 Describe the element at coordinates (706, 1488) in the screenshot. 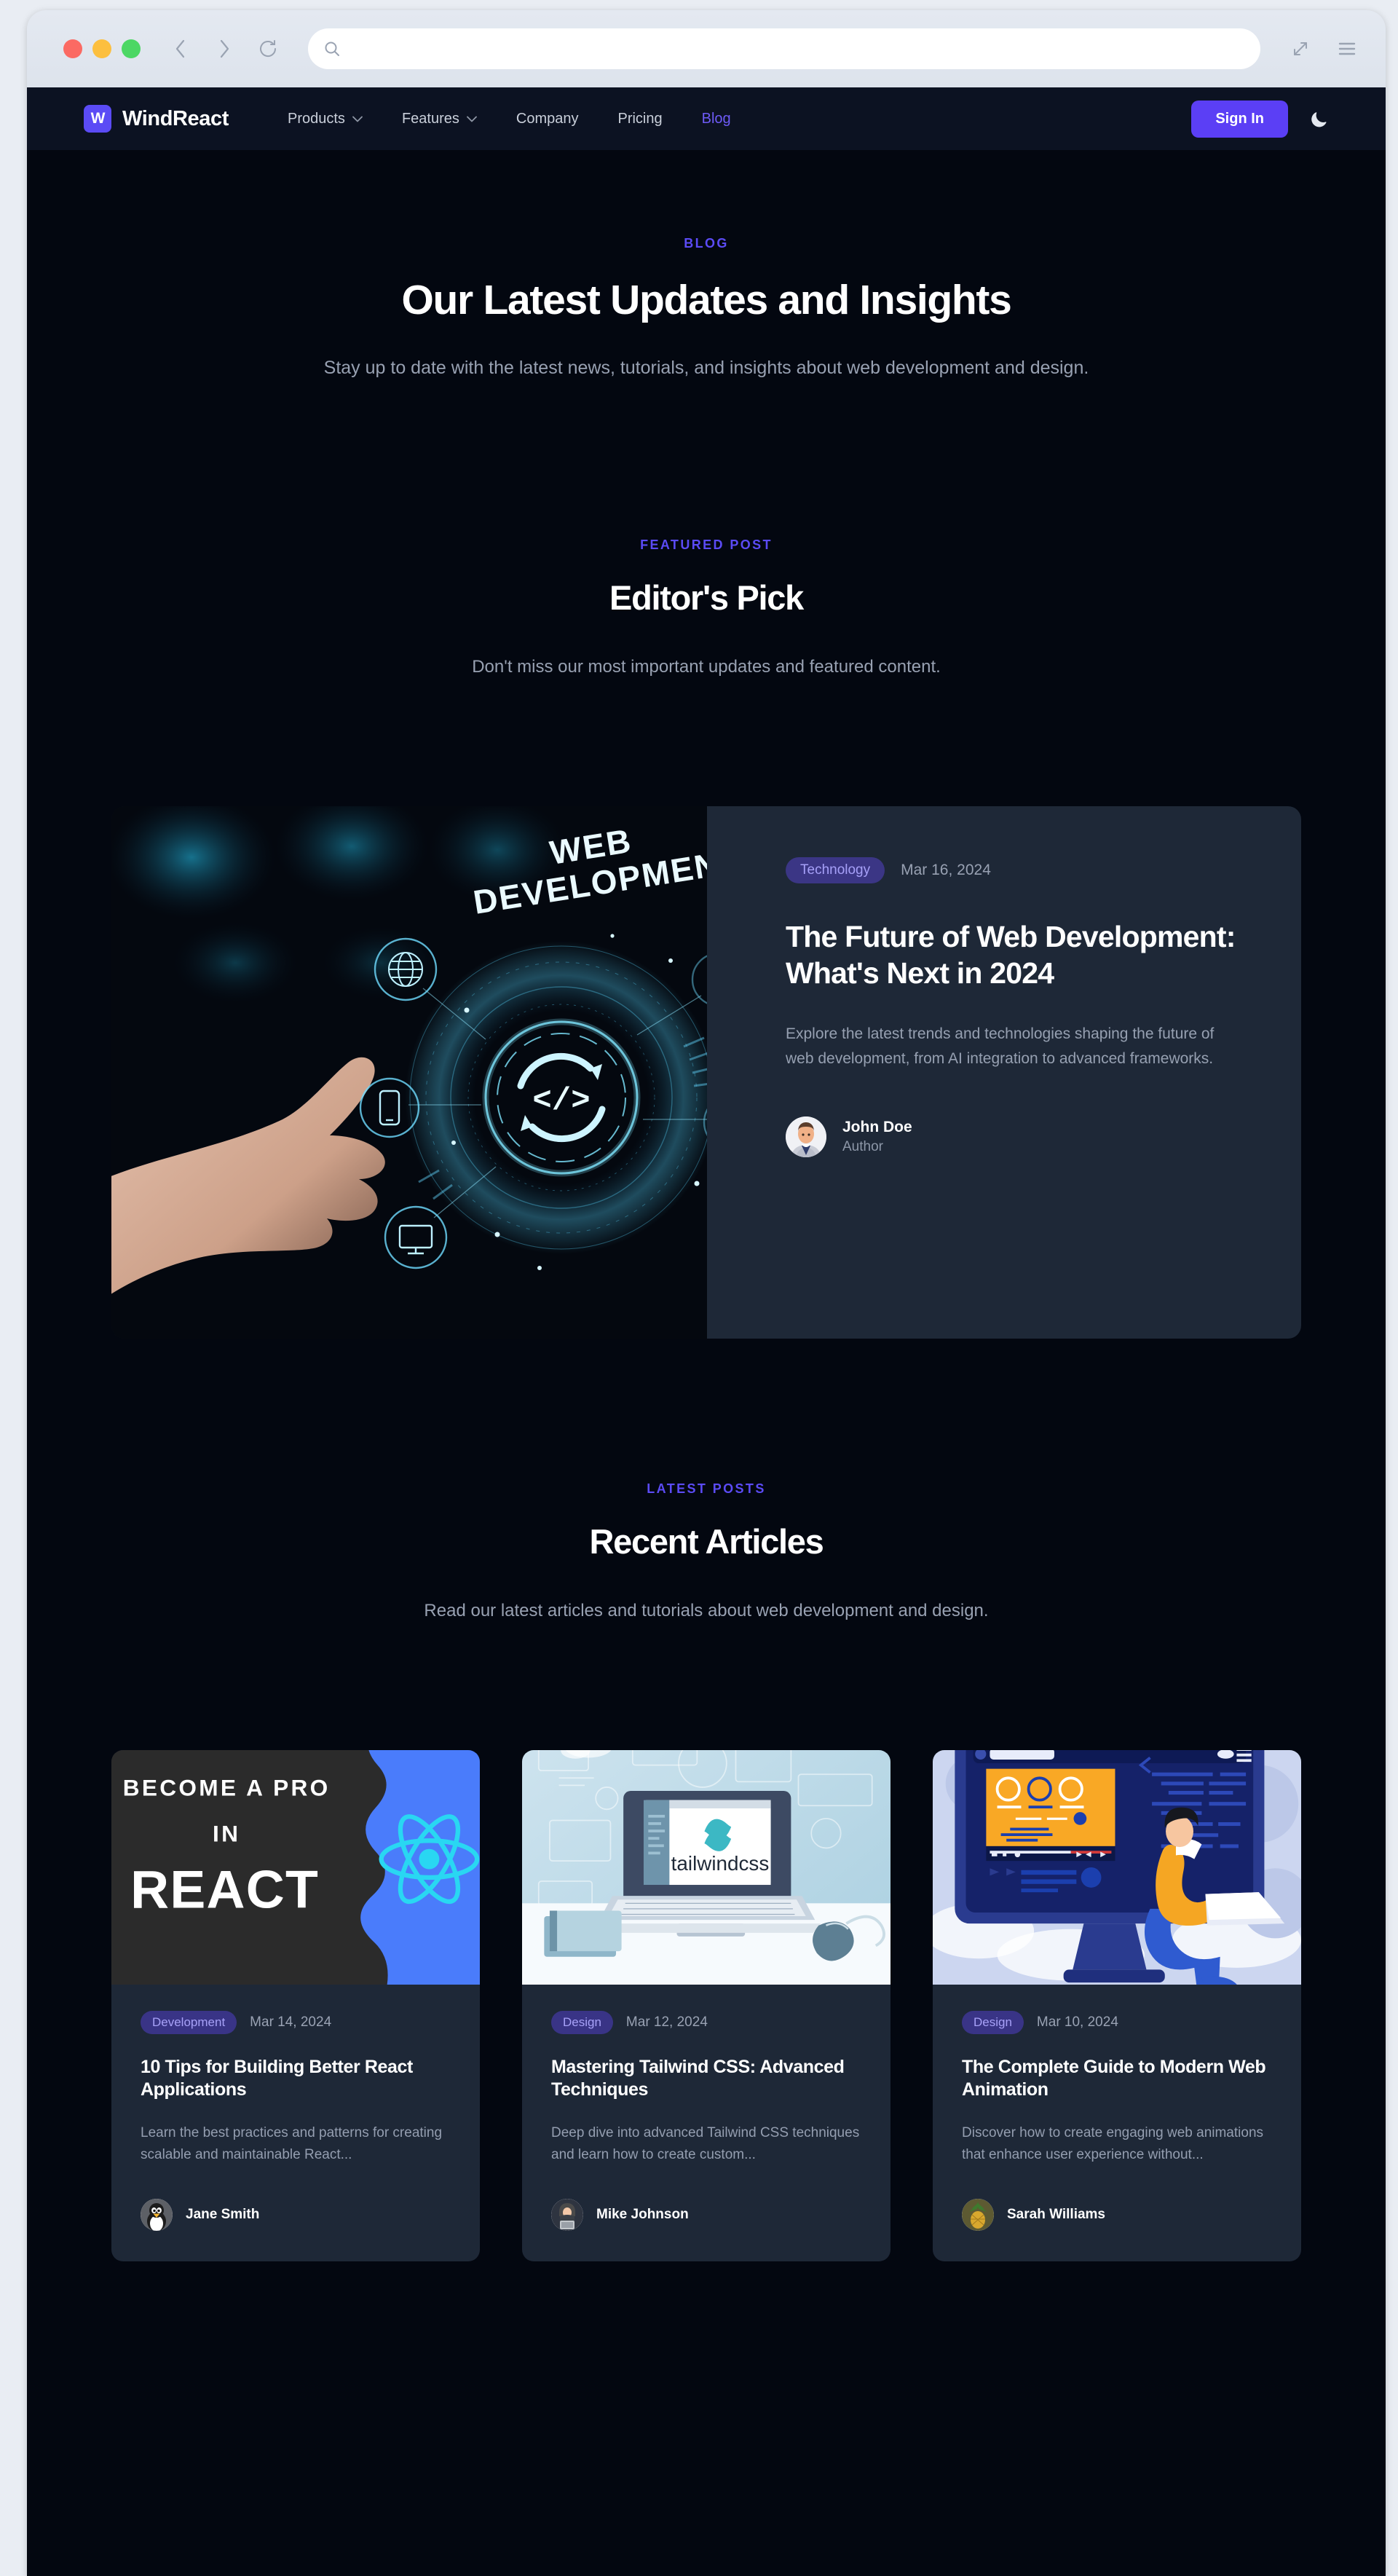

I see `recent-eyebrow: LATEST POSTS` at that location.